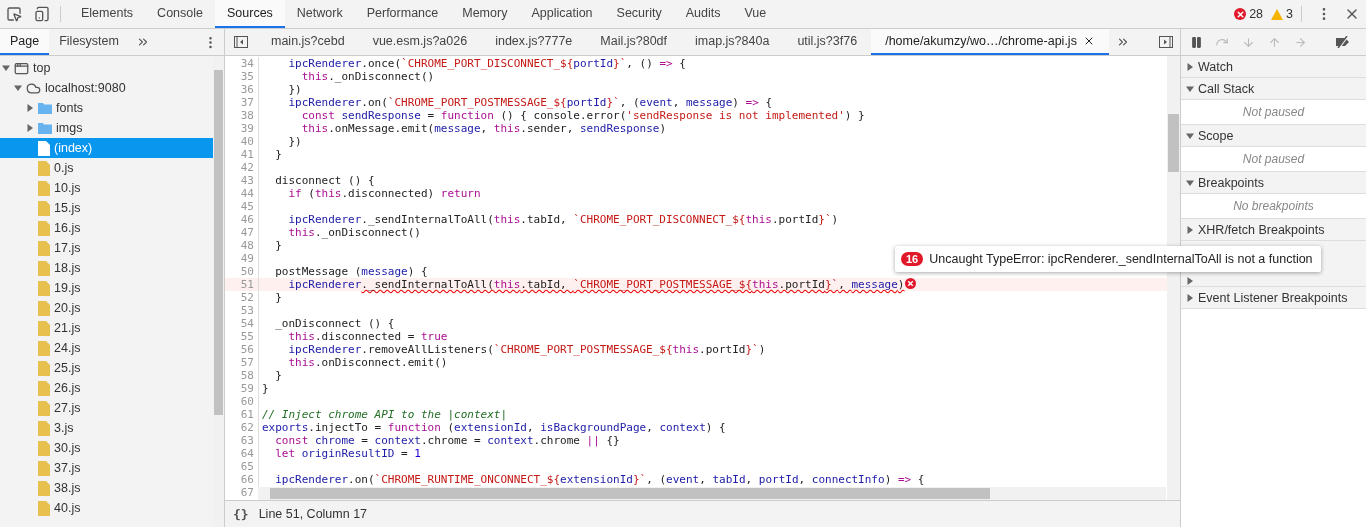 This screenshot has width=1366, height=527. Describe the element at coordinates (1121, 259) in the screenshot. I see `error-message: Uncaught TypeError: ipcRenderer._sendInternalToAll is not a function` at that location.